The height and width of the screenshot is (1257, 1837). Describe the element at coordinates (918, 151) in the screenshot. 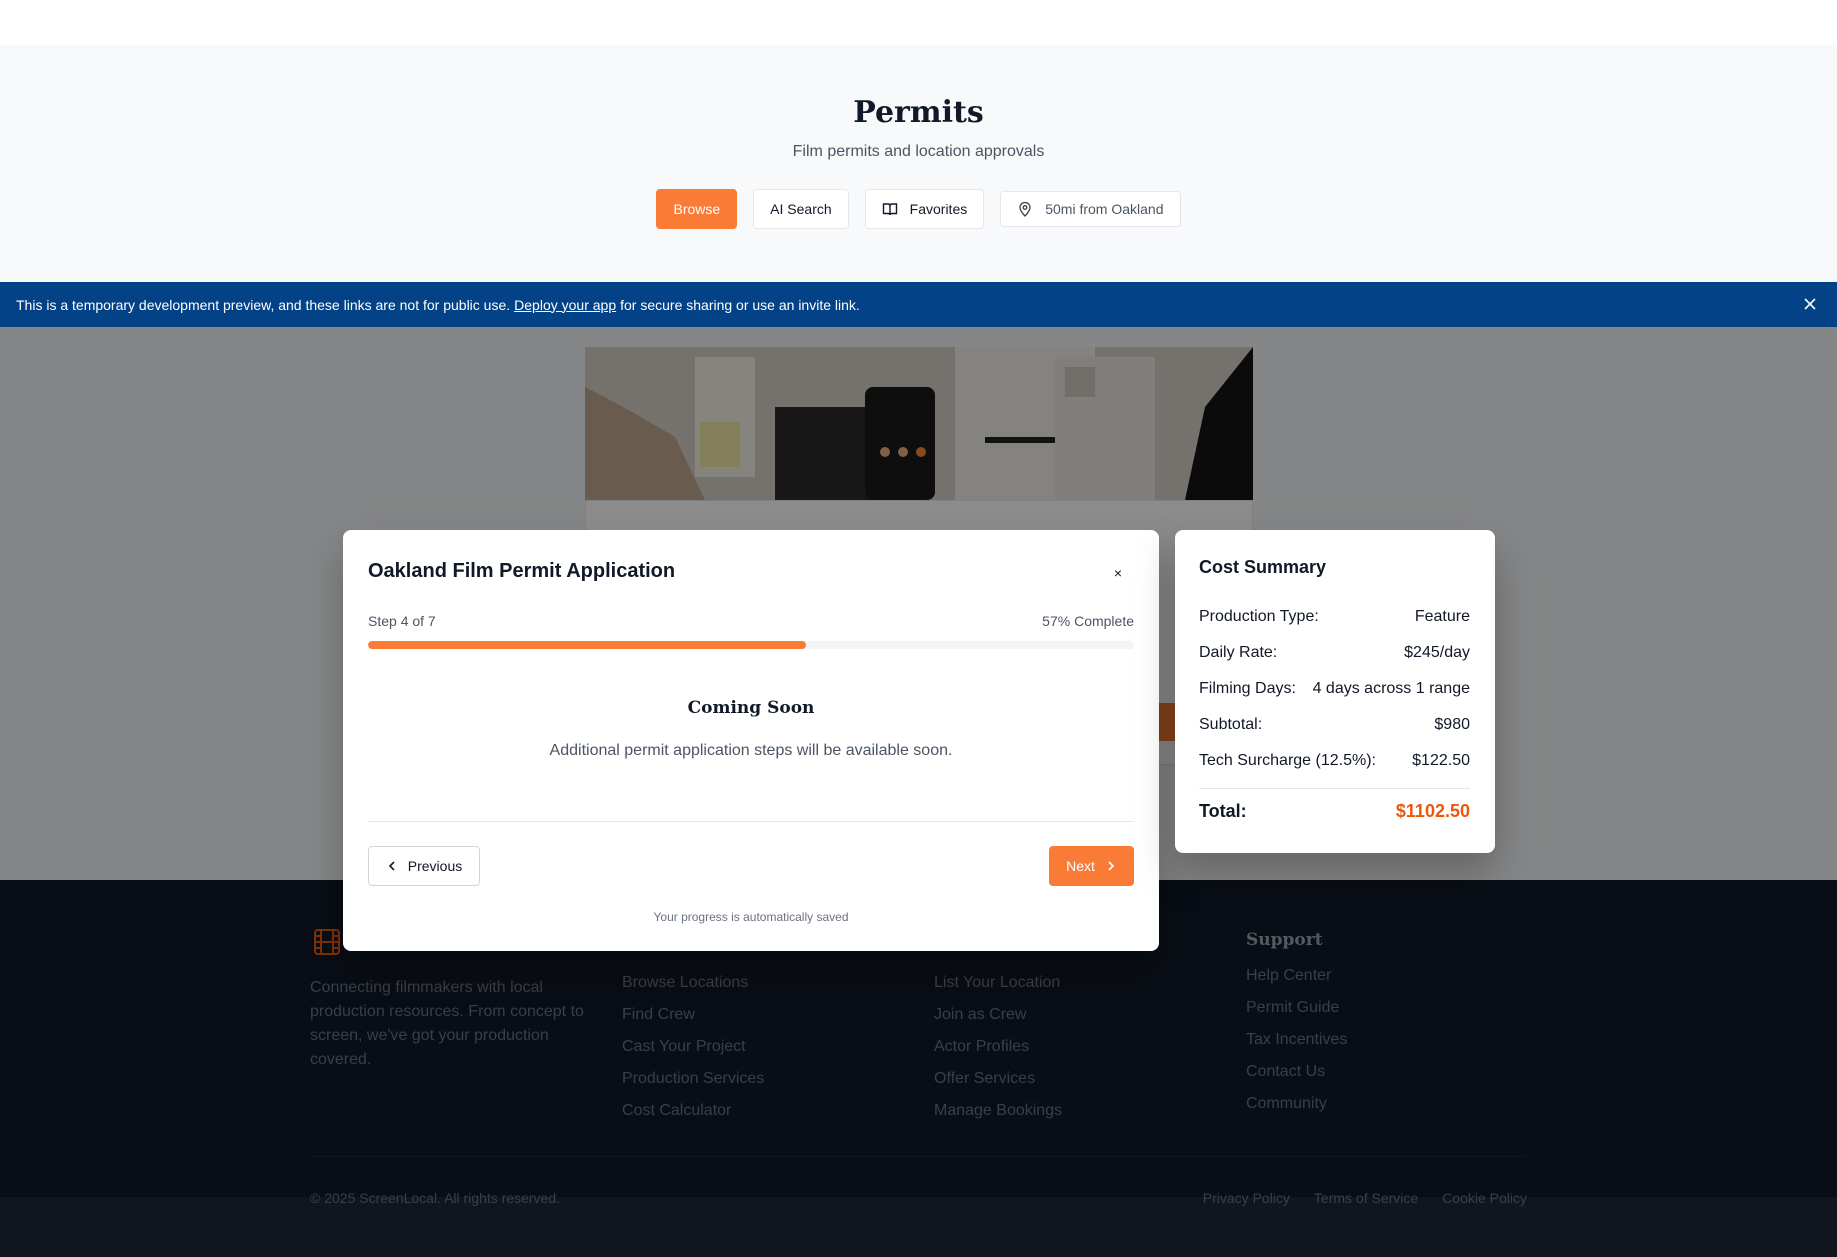

I see `page-subtitle: Film permits and location approvals` at that location.